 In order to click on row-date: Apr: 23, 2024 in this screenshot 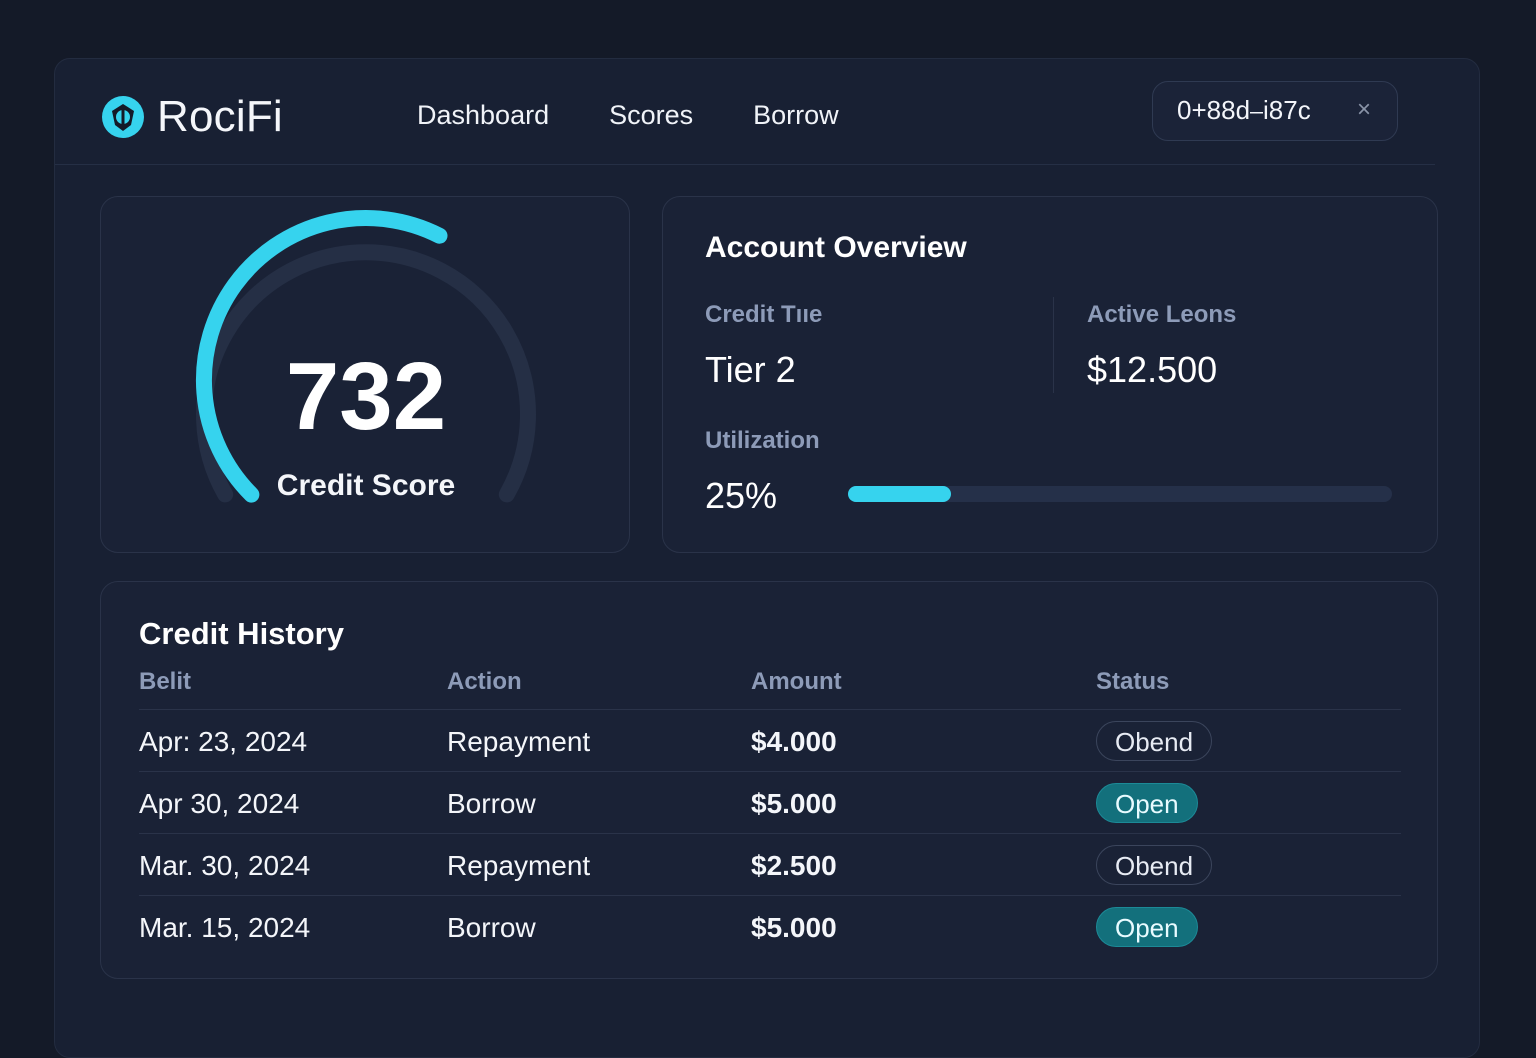, I will do `click(223, 741)`.